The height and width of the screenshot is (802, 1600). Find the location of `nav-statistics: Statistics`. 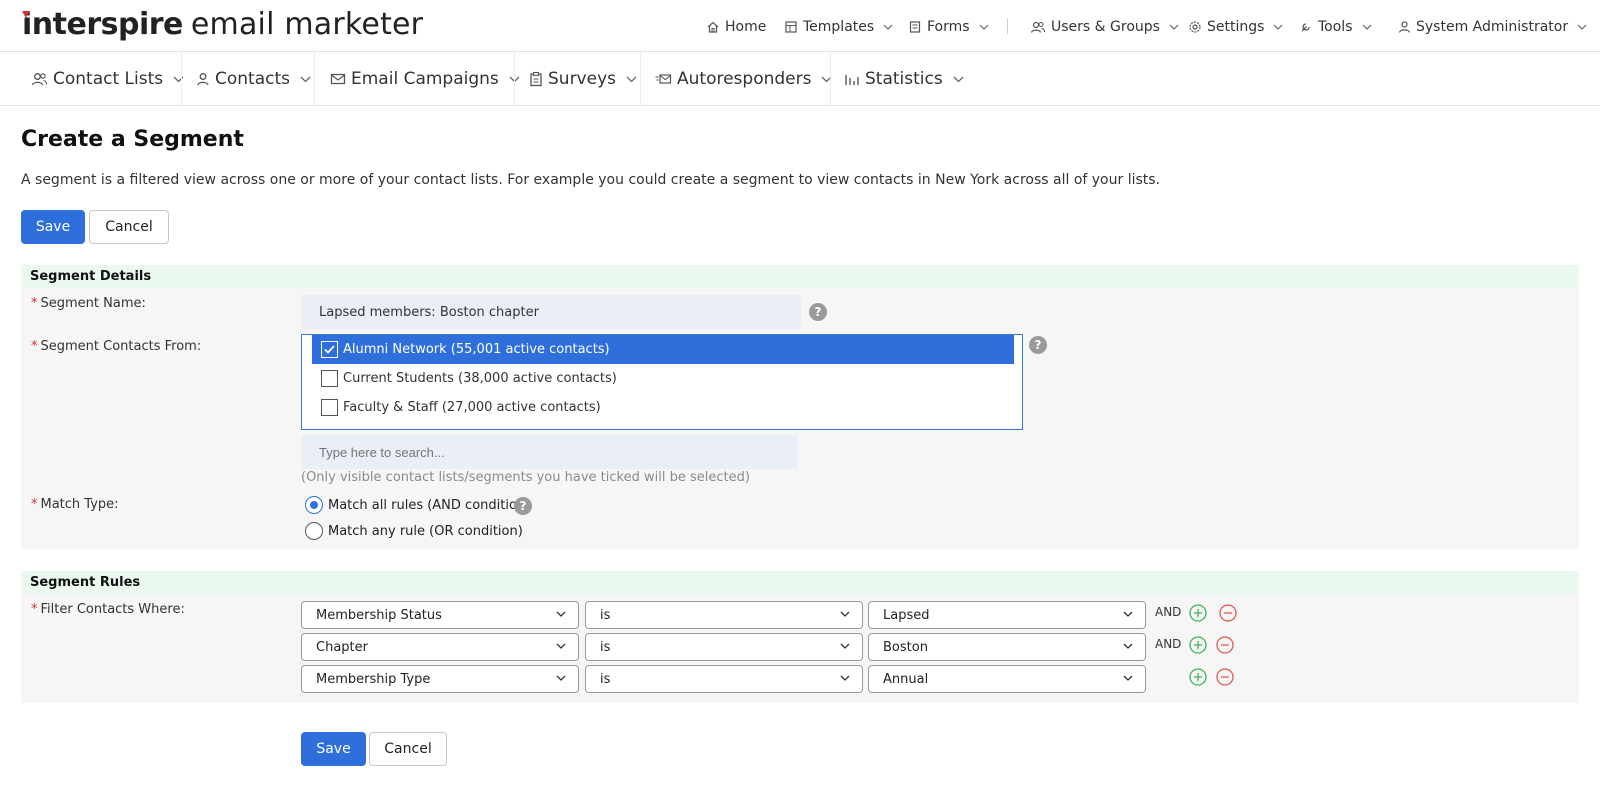

nav-statistics: Statistics is located at coordinates (904, 79).